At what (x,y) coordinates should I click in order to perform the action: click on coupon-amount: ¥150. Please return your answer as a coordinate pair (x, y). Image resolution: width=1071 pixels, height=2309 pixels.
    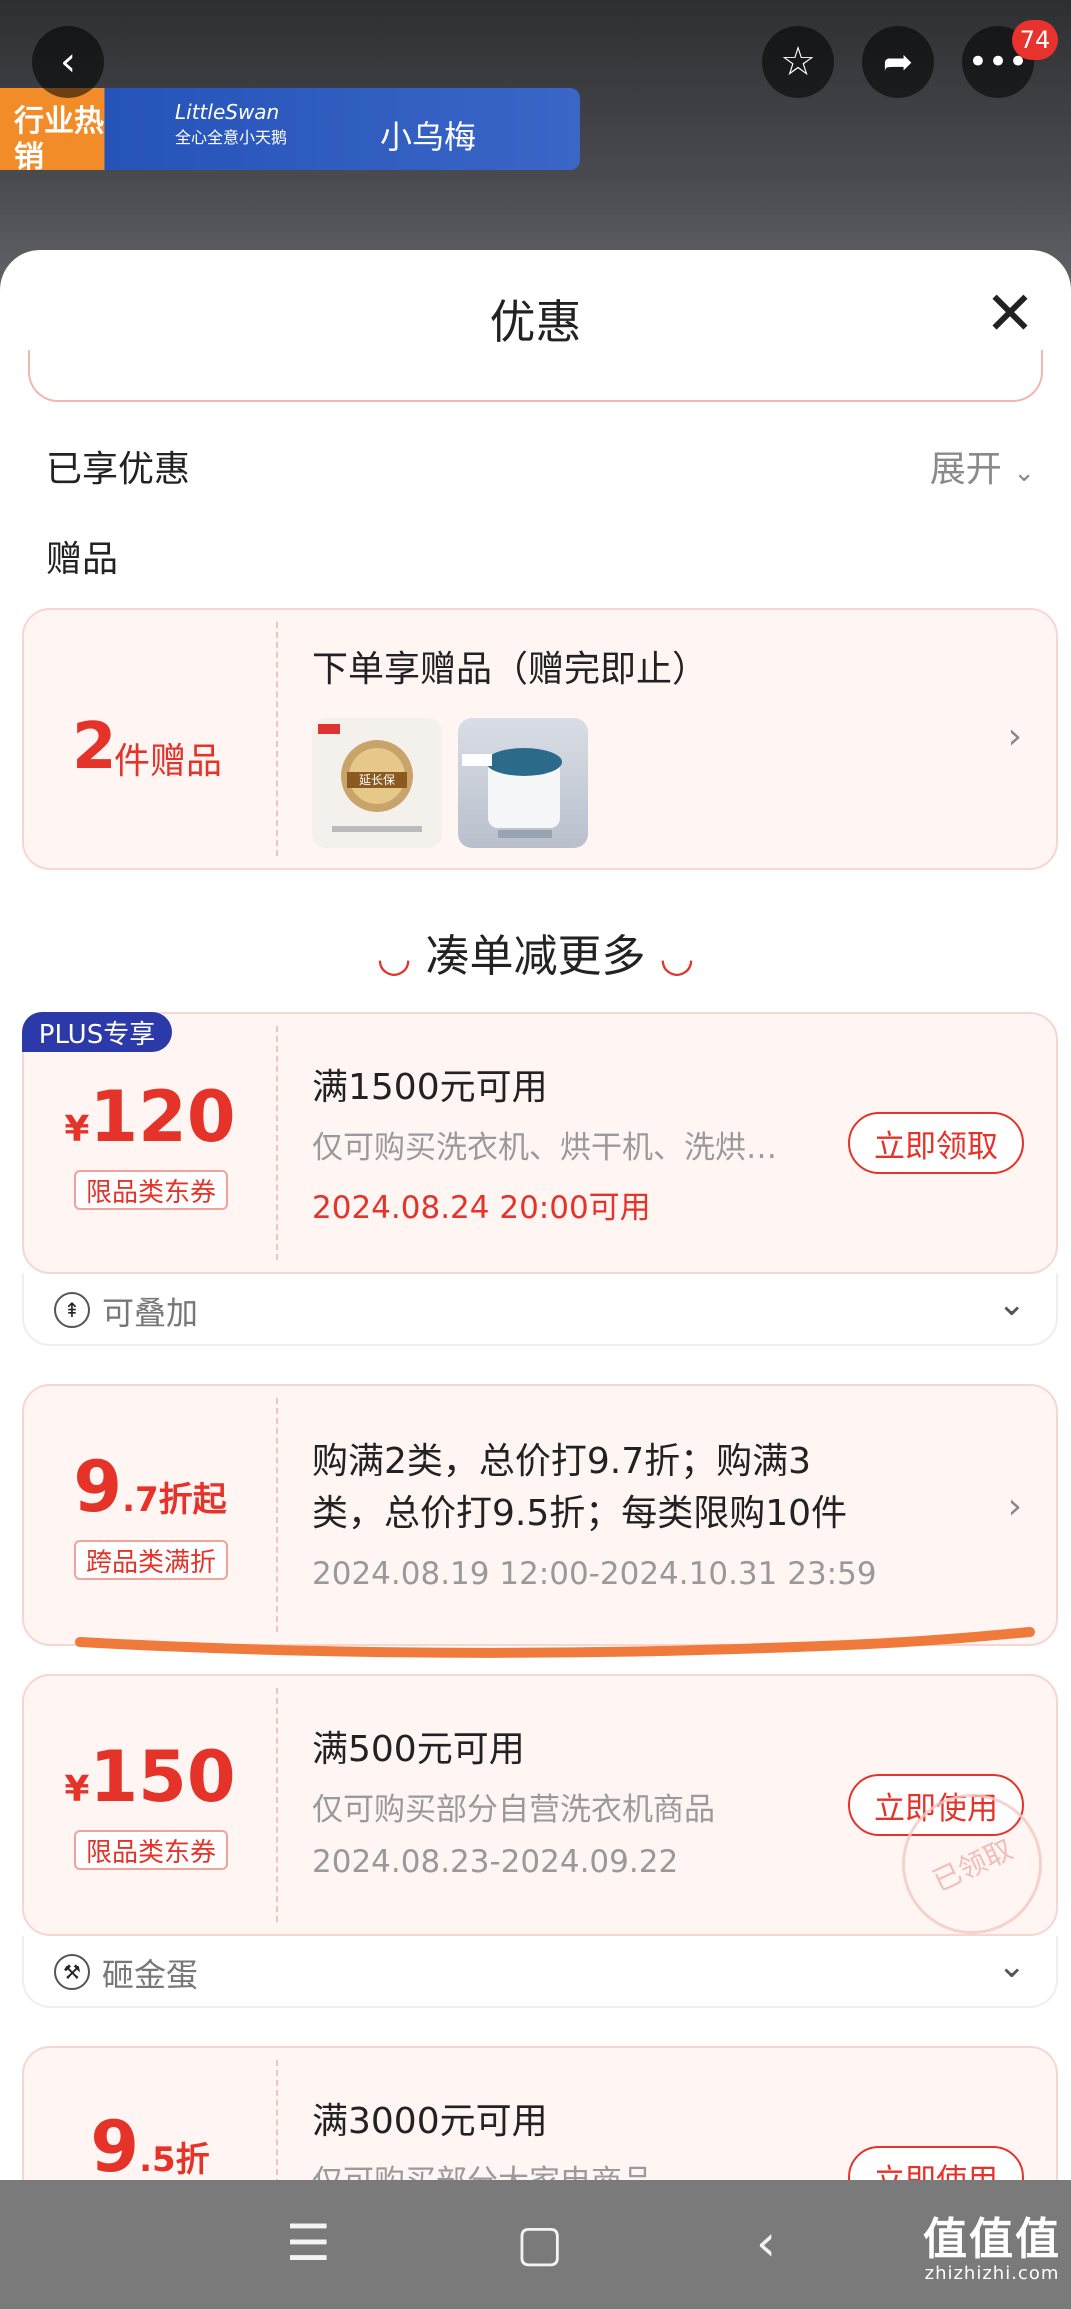
    Looking at the image, I should click on (150, 1777).